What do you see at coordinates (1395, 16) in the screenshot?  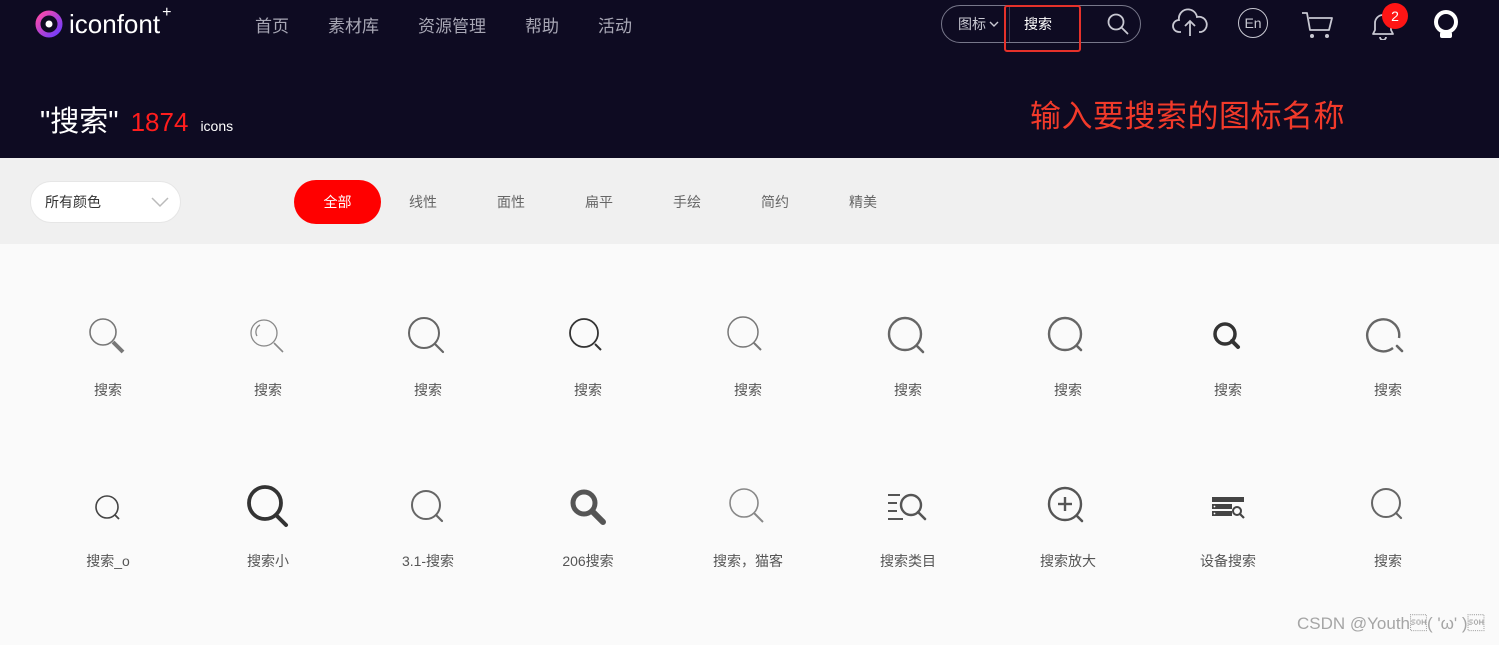 I see `notification-badge: 2` at bounding box center [1395, 16].